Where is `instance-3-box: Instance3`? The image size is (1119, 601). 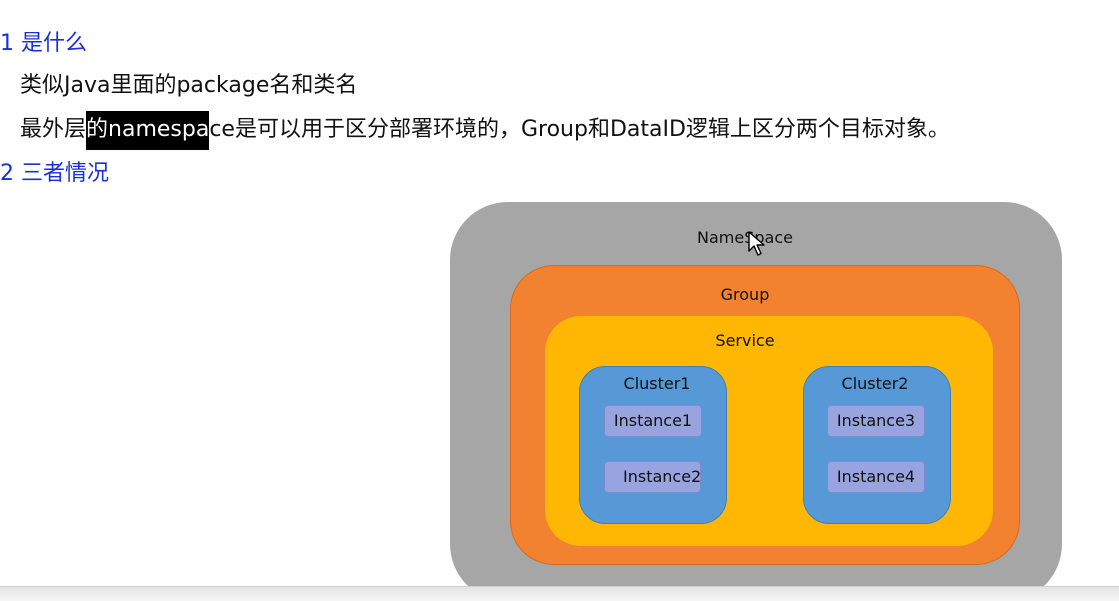
instance-3-box: Instance3 is located at coordinates (876, 421).